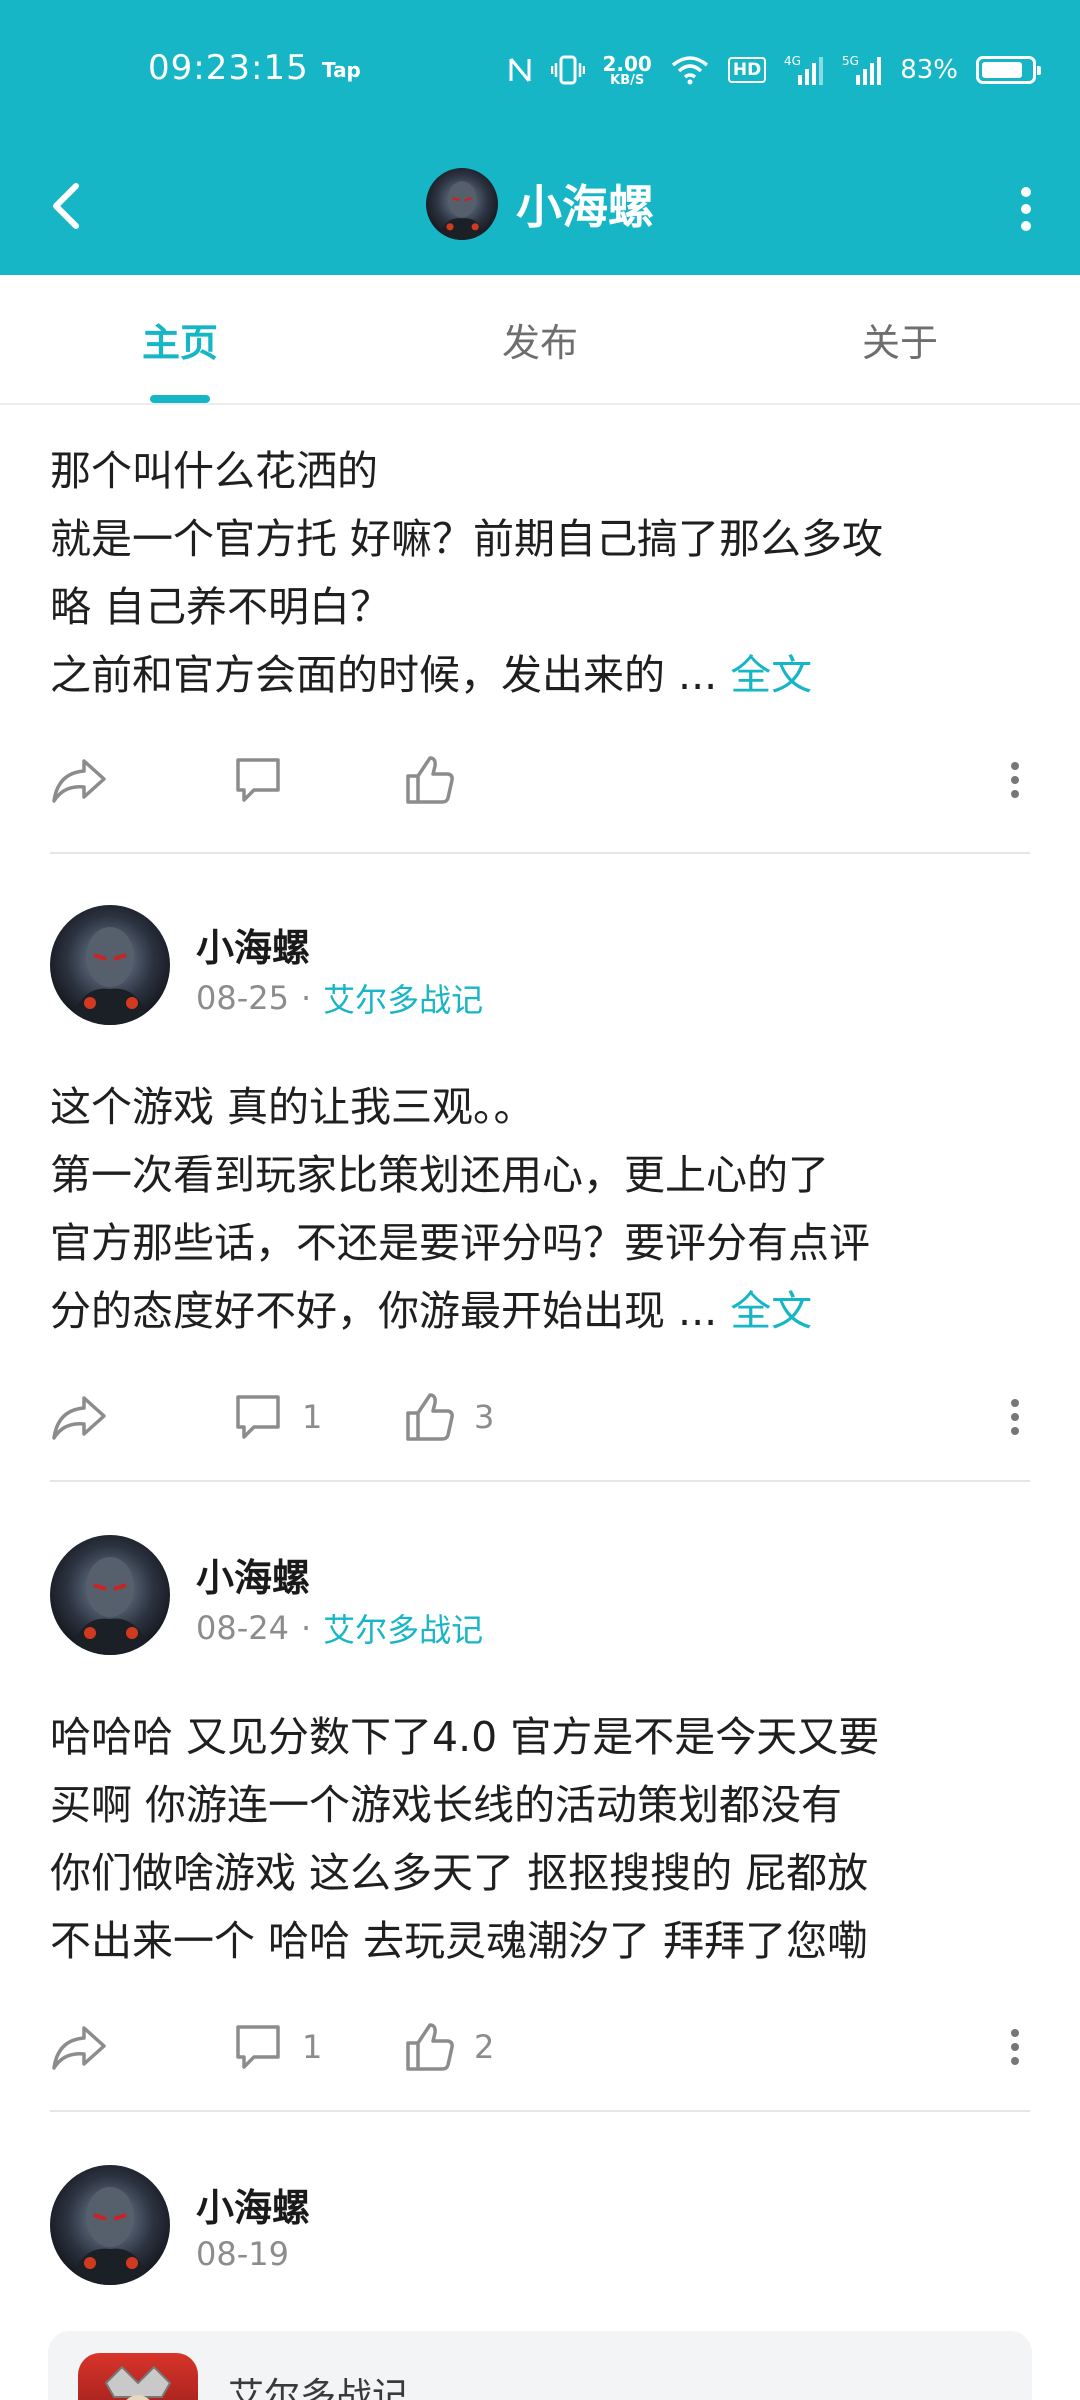  I want to click on post-header: 小海螺 08-25 · 艾尔多战记, so click(540, 967).